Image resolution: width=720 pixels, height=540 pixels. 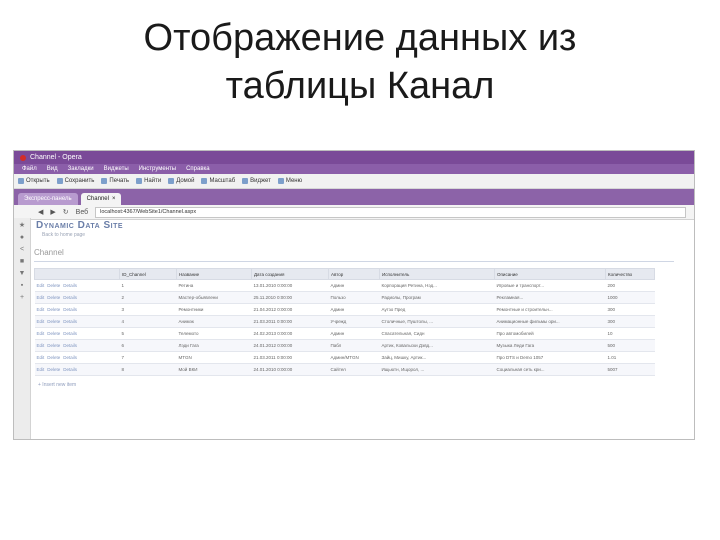 What do you see at coordinates (56, 157) in the screenshot?
I see `window-title: Channel - Opera` at bounding box center [56, 157].